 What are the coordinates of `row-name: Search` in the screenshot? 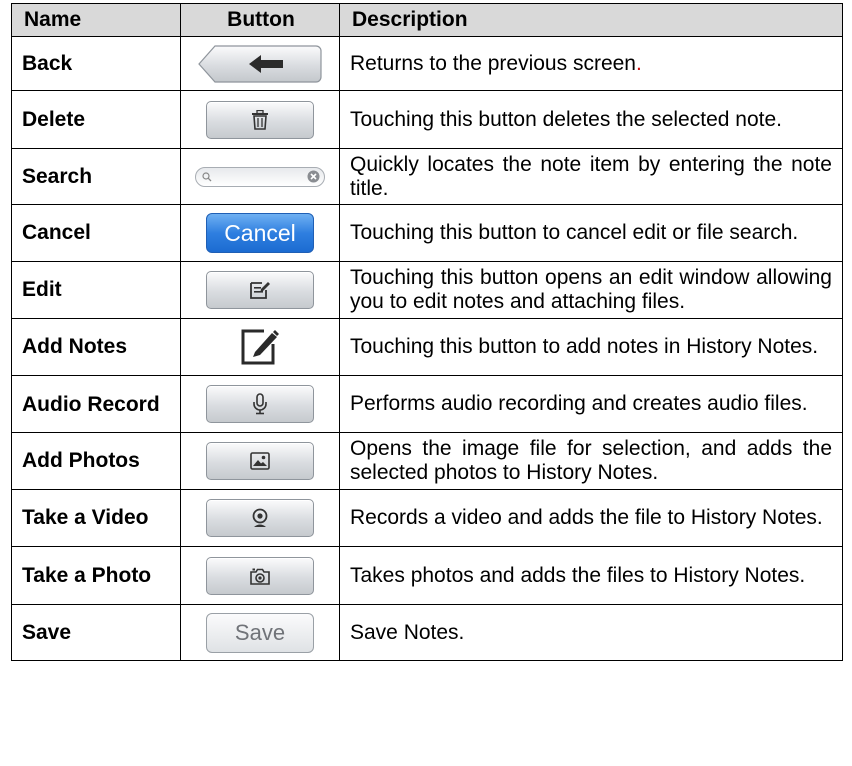 It's located at (96, 176).